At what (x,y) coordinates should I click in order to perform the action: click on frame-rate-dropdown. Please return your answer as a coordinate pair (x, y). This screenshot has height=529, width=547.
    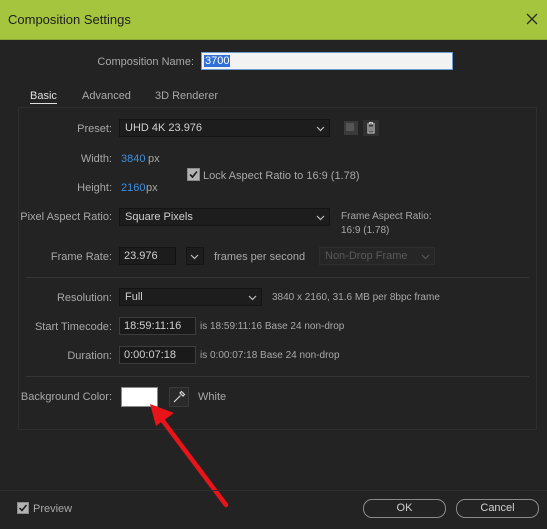
    Looking at the image, I should click on (195, 256).